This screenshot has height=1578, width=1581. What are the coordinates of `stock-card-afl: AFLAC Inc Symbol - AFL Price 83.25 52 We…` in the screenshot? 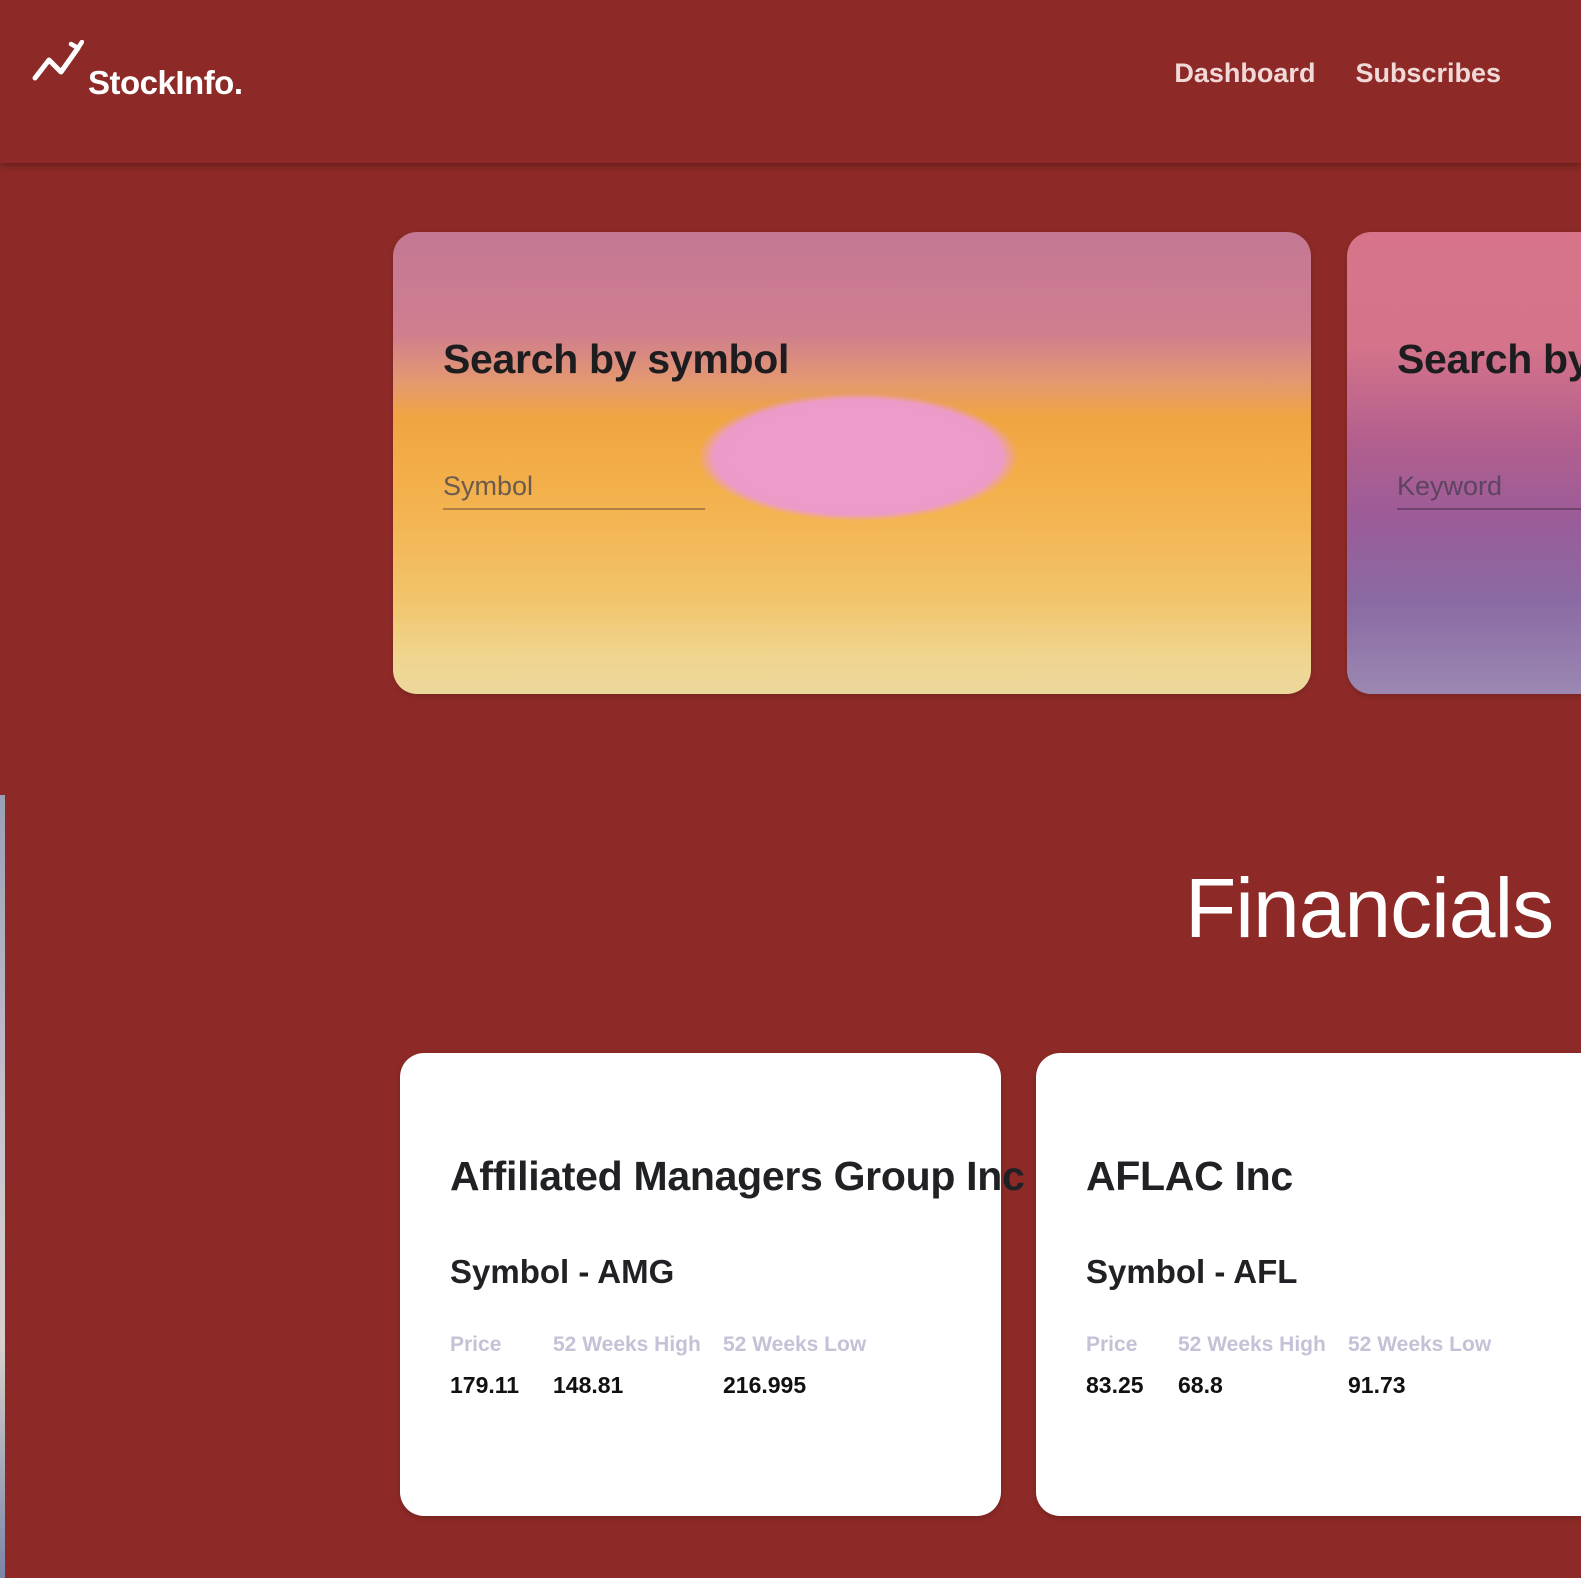 It's located at (1308, 1284).